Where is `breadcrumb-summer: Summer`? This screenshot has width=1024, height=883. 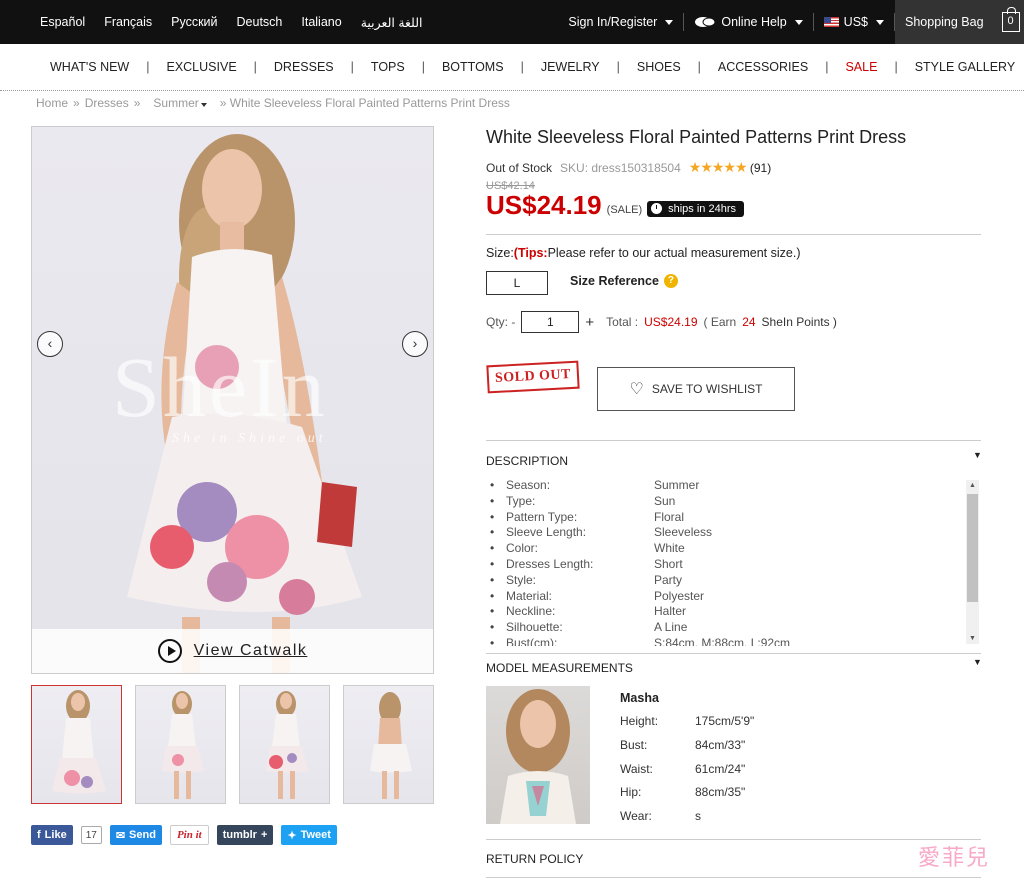 breadcrumb-summer: Summer is located at coordinates (180, 103).